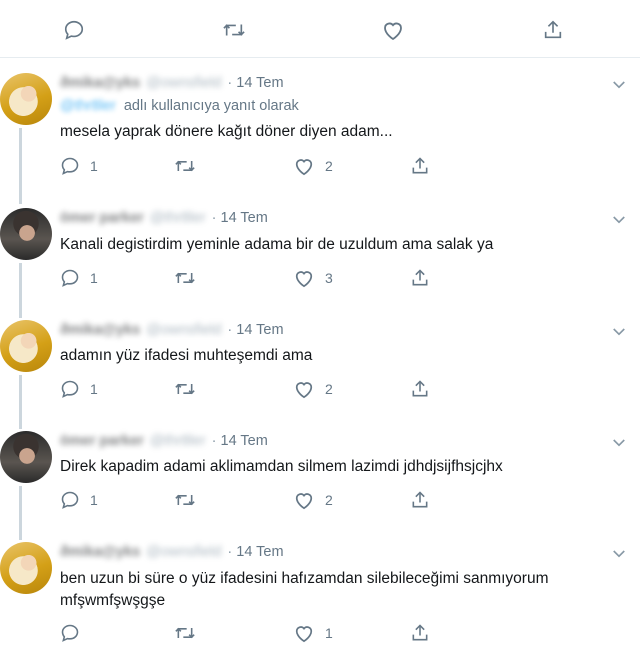 This screenshot has width=640, height=647. I want to click on like-button: 1, so click(313, 633).